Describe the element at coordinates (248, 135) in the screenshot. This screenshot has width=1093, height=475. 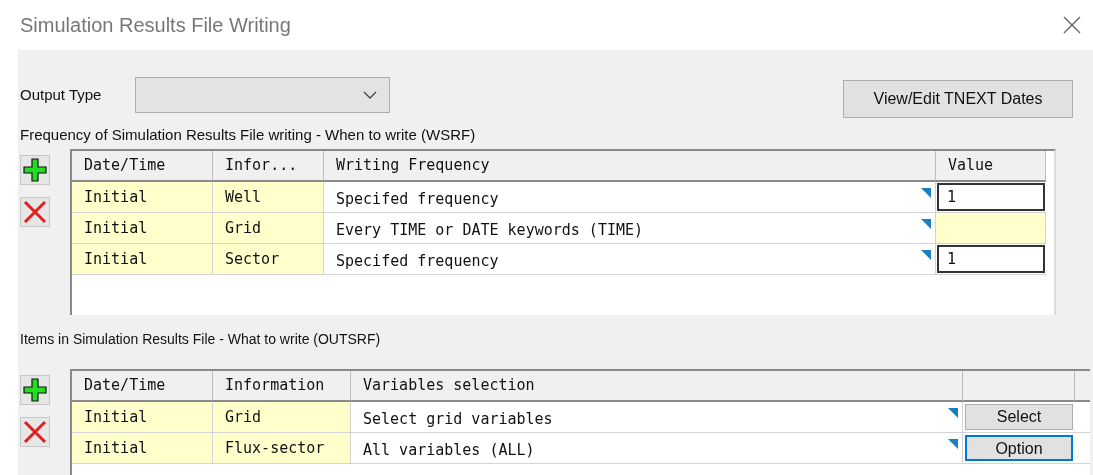
I see `frequency-section-title: Frequency of Simulation Results File writing - When to write (WSRF)` at that location.